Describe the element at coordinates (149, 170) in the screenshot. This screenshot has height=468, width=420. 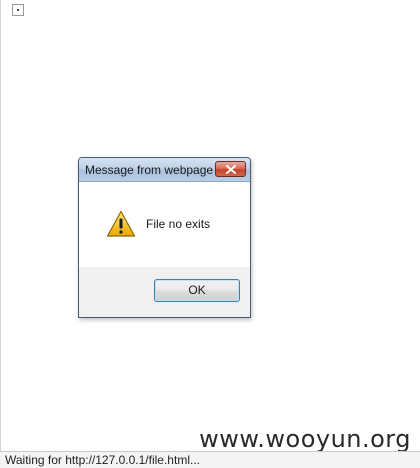
I see `dialog-title: Message from webpage` at that location.